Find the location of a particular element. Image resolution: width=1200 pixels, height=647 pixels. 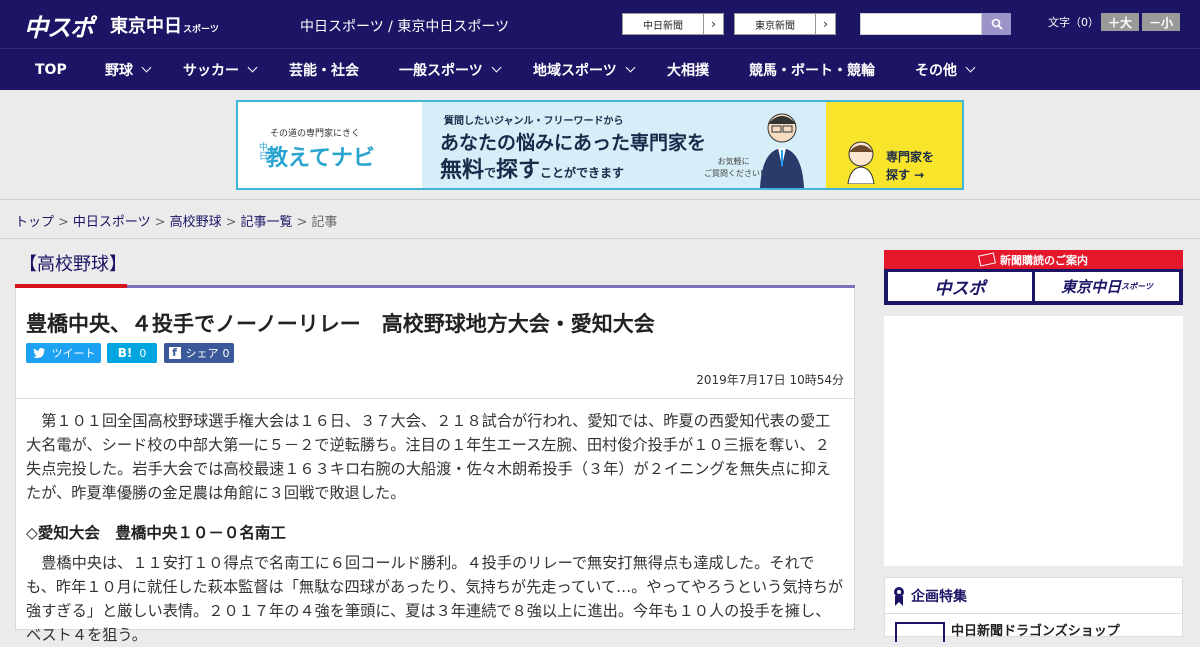

tokyo-shimbun-label: 東京新聞 is located at coordinates (775, 26).